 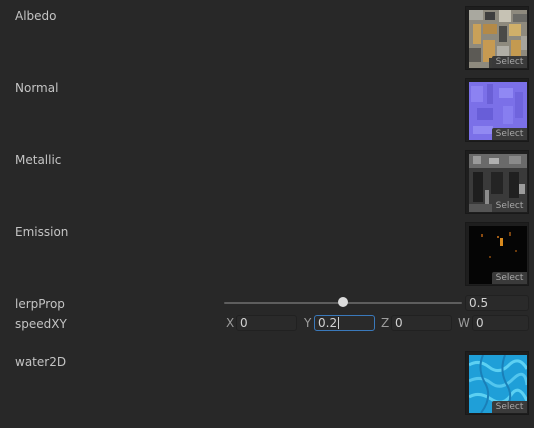 What do you see at coordinates (37, 88) in the screenshot?
I see `normal-label: Normal` at bounding box center [37, 88].